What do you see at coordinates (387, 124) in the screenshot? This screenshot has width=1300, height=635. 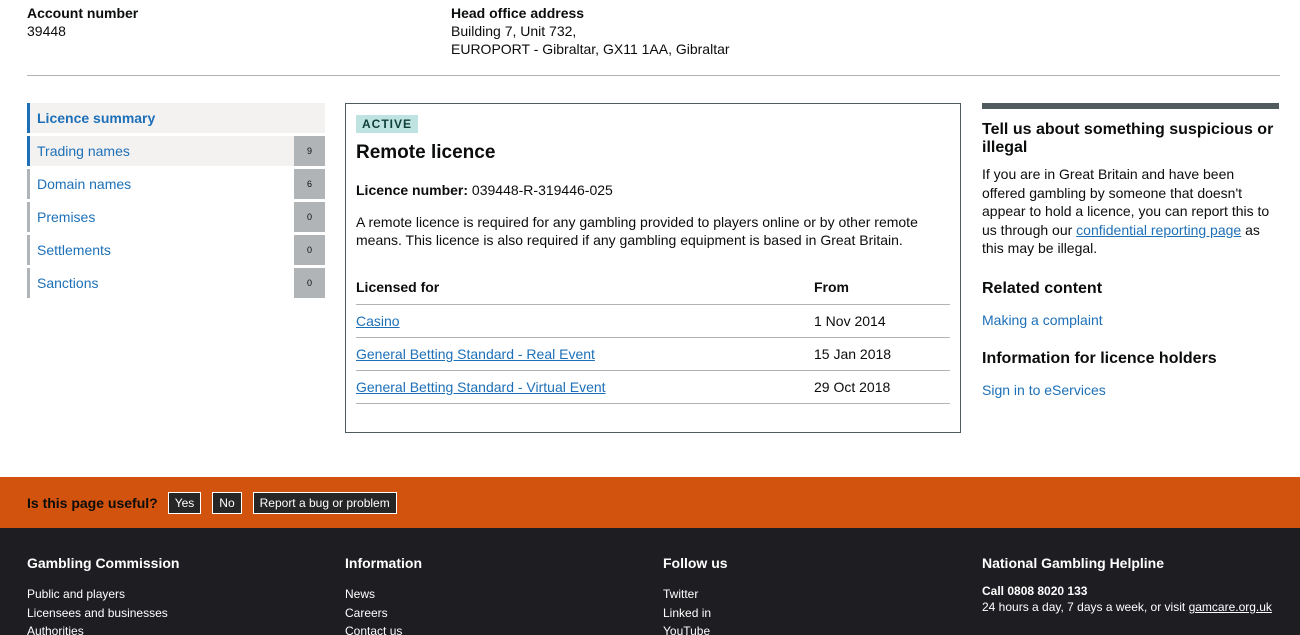 I see `status-badge: ACTIVE` at bounding box center [387, 124].